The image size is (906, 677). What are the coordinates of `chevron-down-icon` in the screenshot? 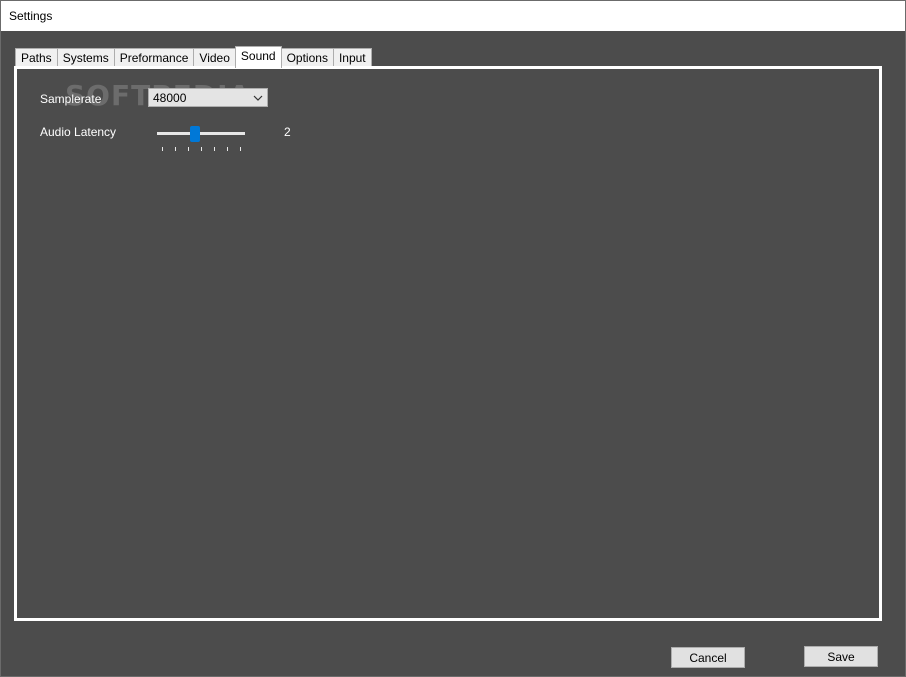 It's located at (258, 98).